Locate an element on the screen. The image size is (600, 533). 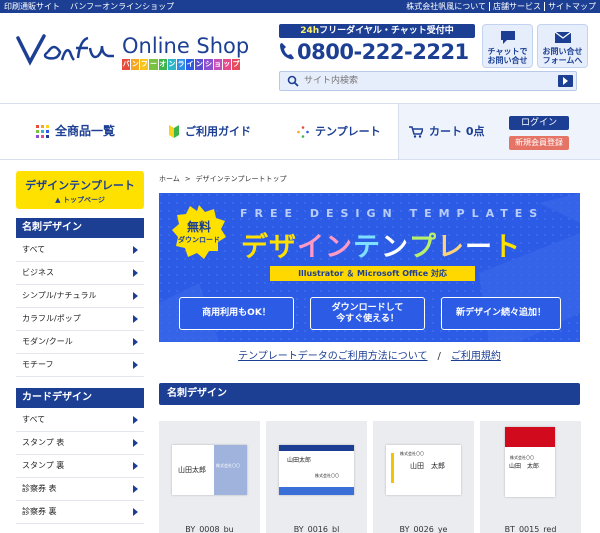
card-code: BY_0008_bu is located at coordinates (209, 529).